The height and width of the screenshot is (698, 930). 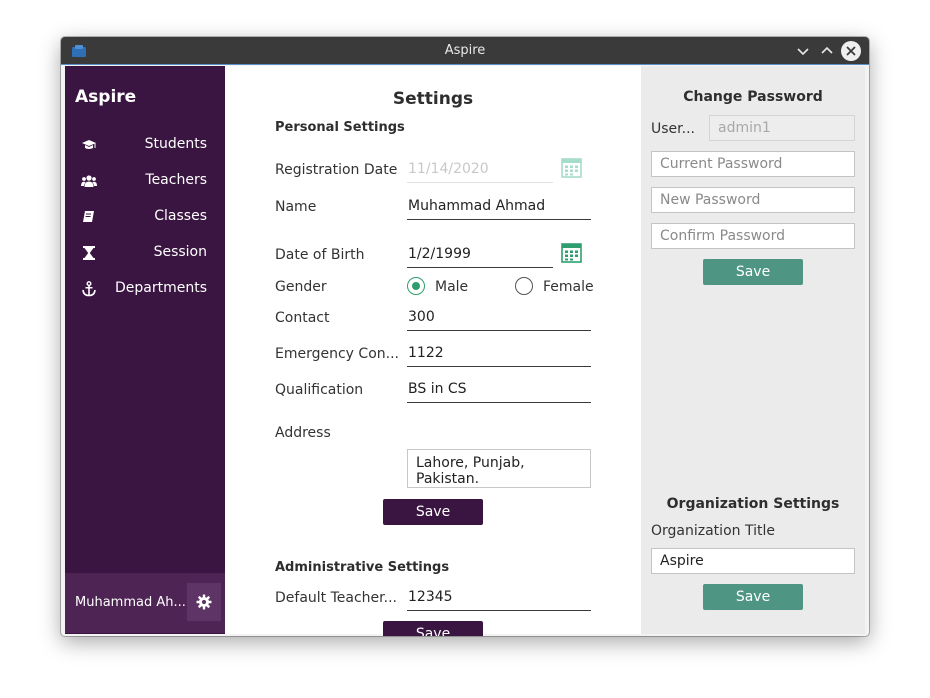 What do you see at coordinates (782, 128) in the screenshot?
I see `username-field: admin1` at bounding box center [782, 128].